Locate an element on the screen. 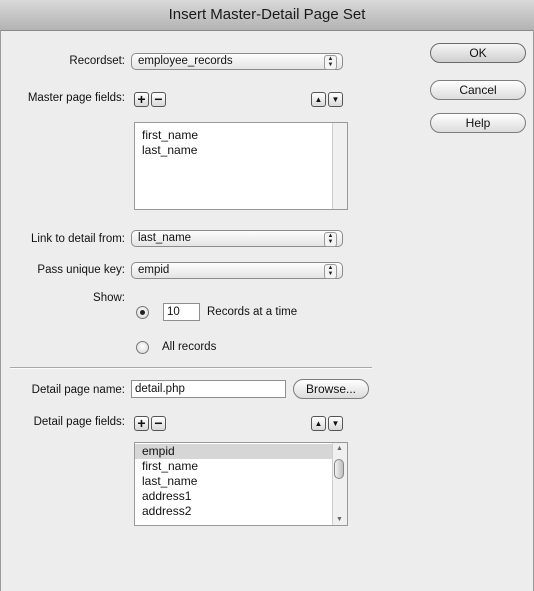 The width and height of the screenshot is (534, 591). detail-move-down-button: ▼ is located at coordinates (335, 423).